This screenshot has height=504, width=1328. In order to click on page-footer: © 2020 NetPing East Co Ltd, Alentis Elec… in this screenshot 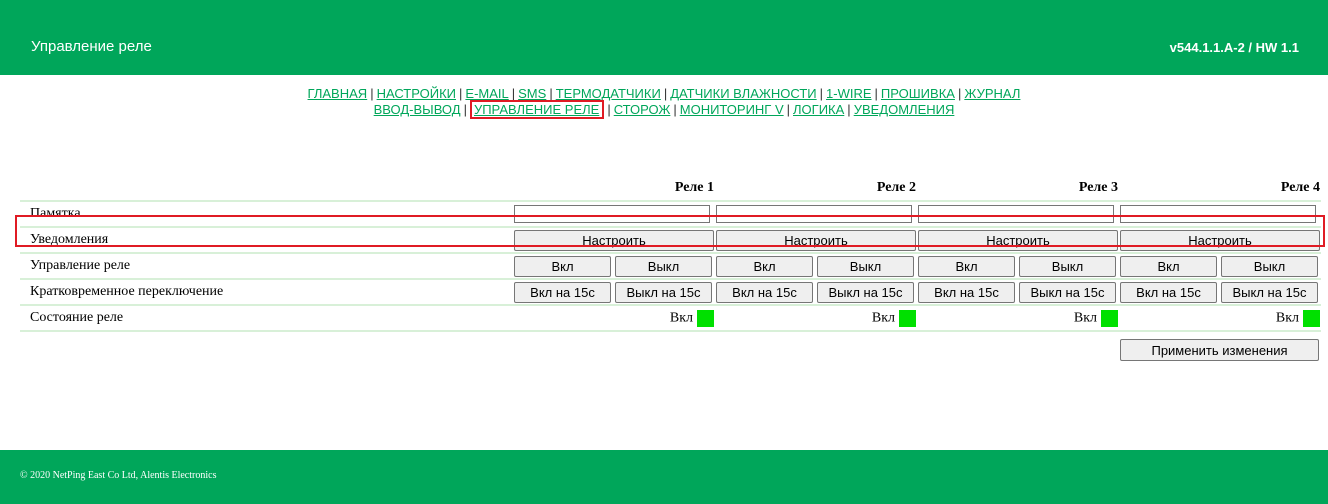, I will do `click(664, 477)`.